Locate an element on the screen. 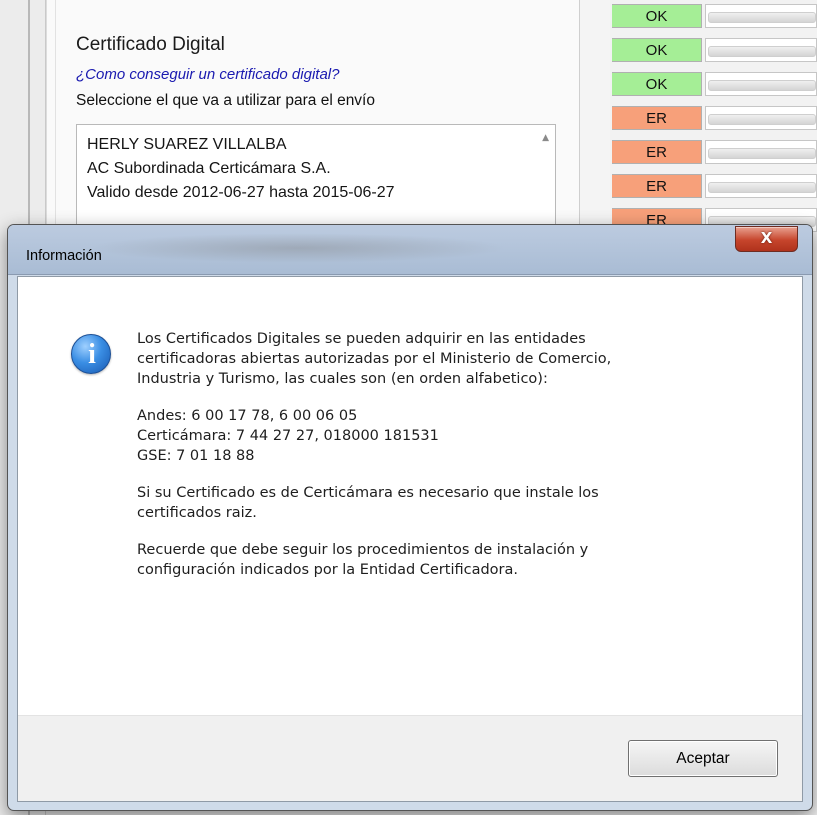 The image size is (817, 815). close-icon: X is located at coordinates (766, 238).